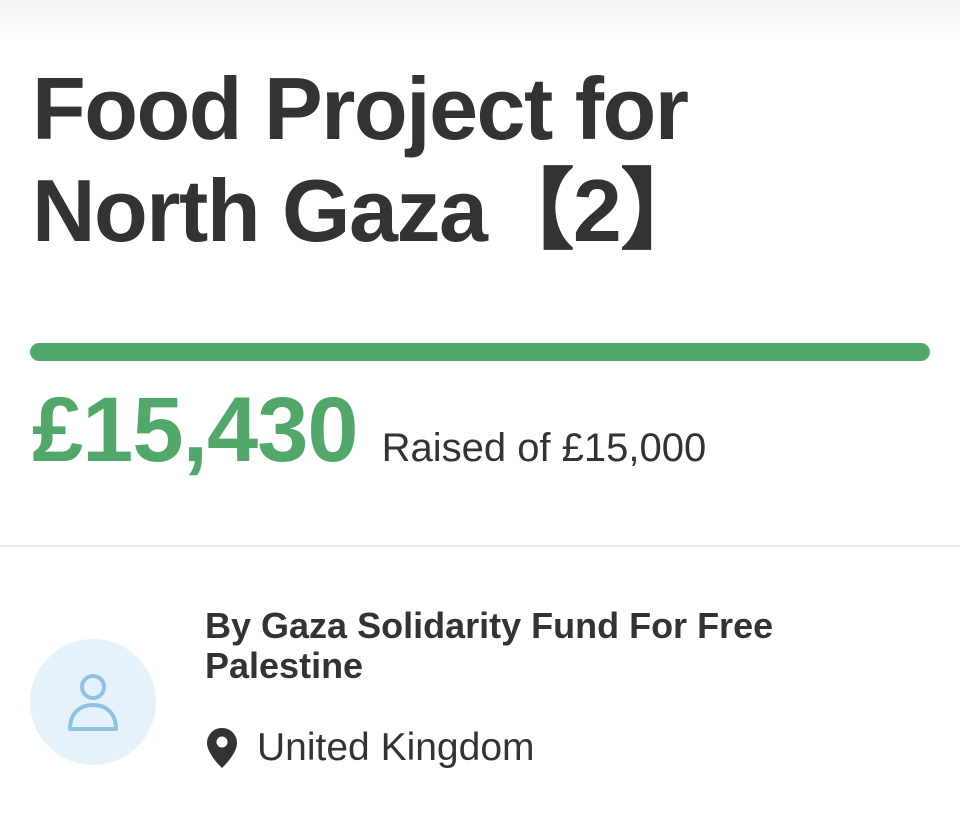 Image resolution: width=960 pixels, height=830 pixels. Describe the element at coordinates (544, 448) in the screenshot. I see `target-amount: Raised of £15,000` at that location.